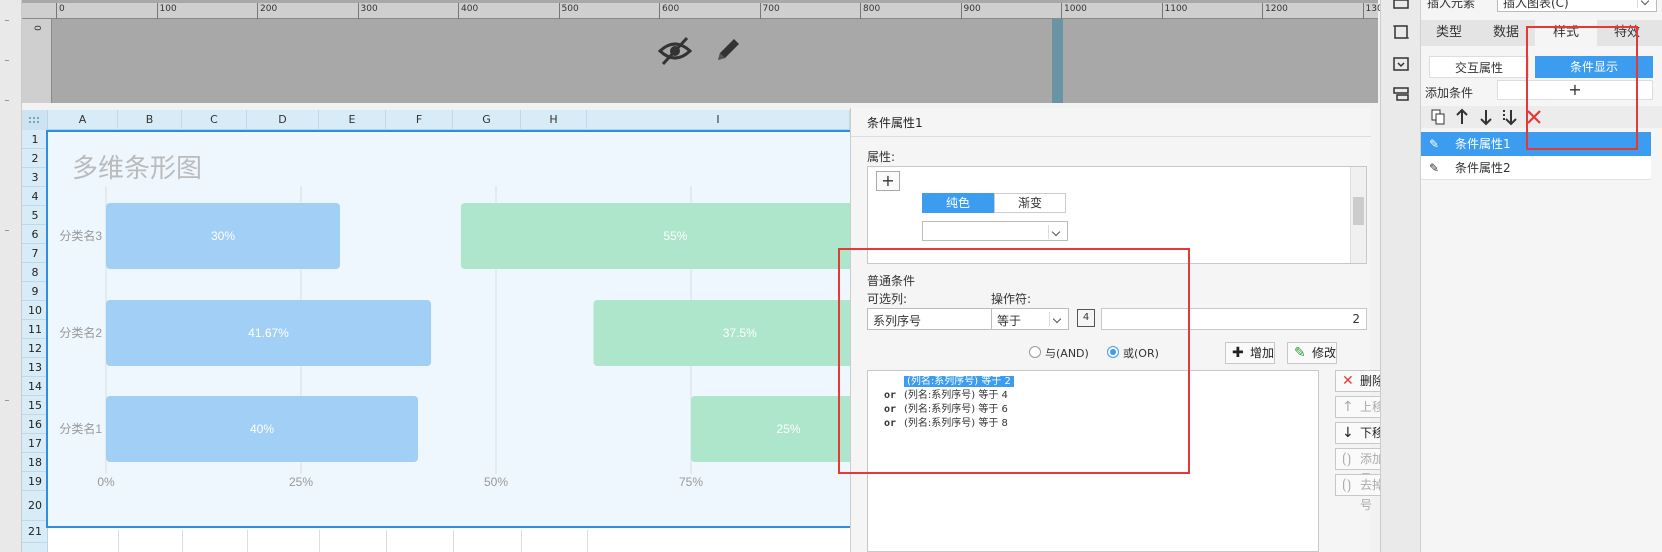 The height and width of the screenshot is (552, 1662). Describe the element at coordinates (958, 203) in the screenshot. I see `solid-color-tab: 纯色` at that location.